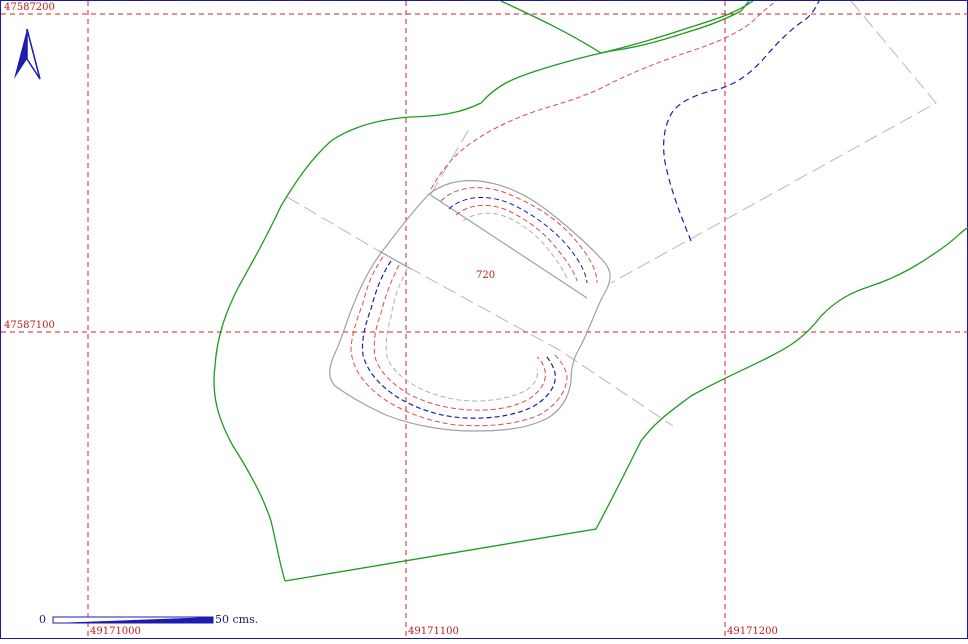 The image size is (968, 644). Describe the element at coordinates (42, 619) in the screenshot. I see `scale-label-start: 0` at that location.